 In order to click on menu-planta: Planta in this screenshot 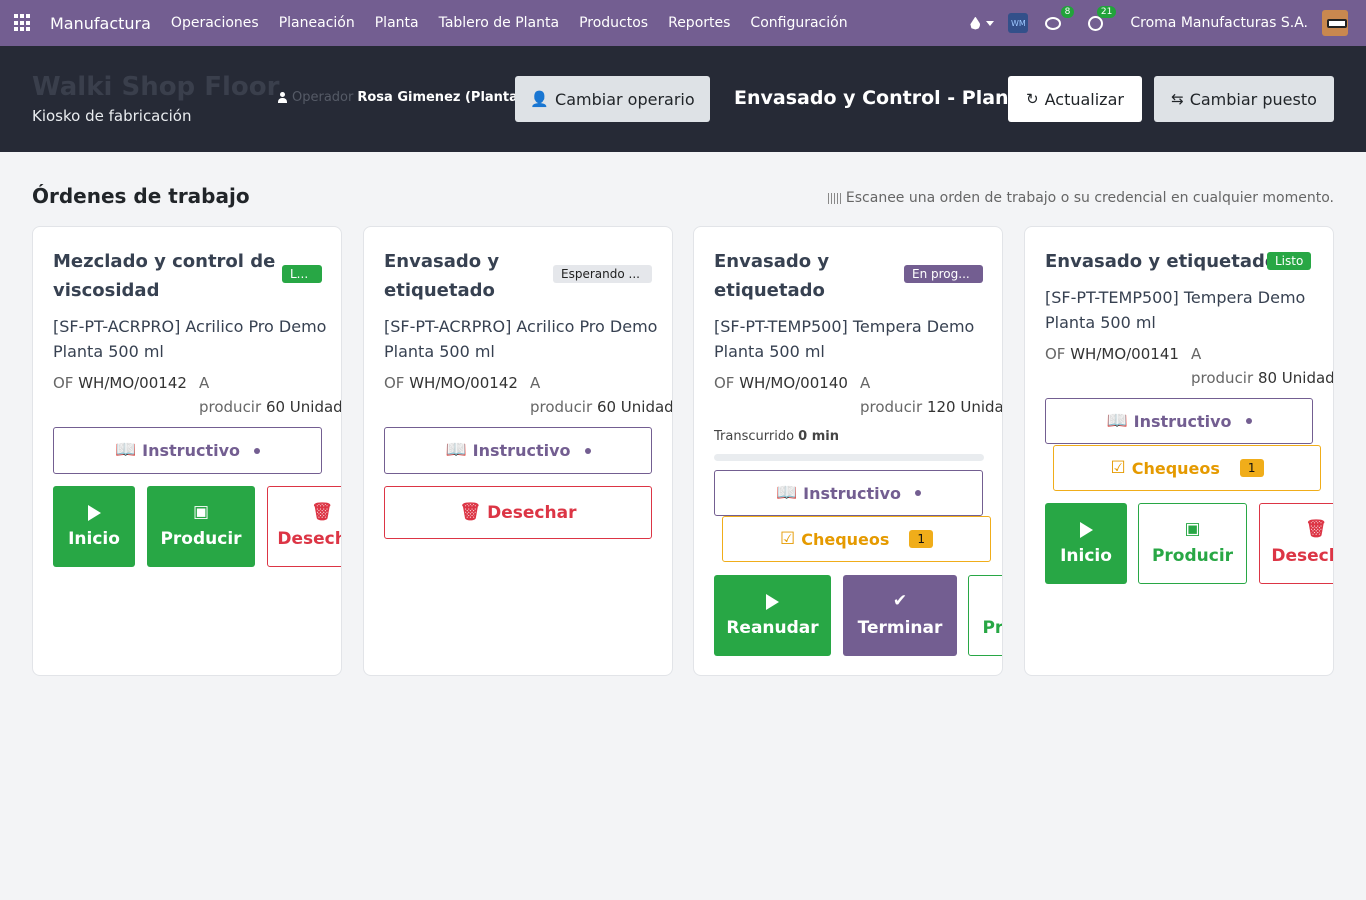, I will do `click(397, 23)`.